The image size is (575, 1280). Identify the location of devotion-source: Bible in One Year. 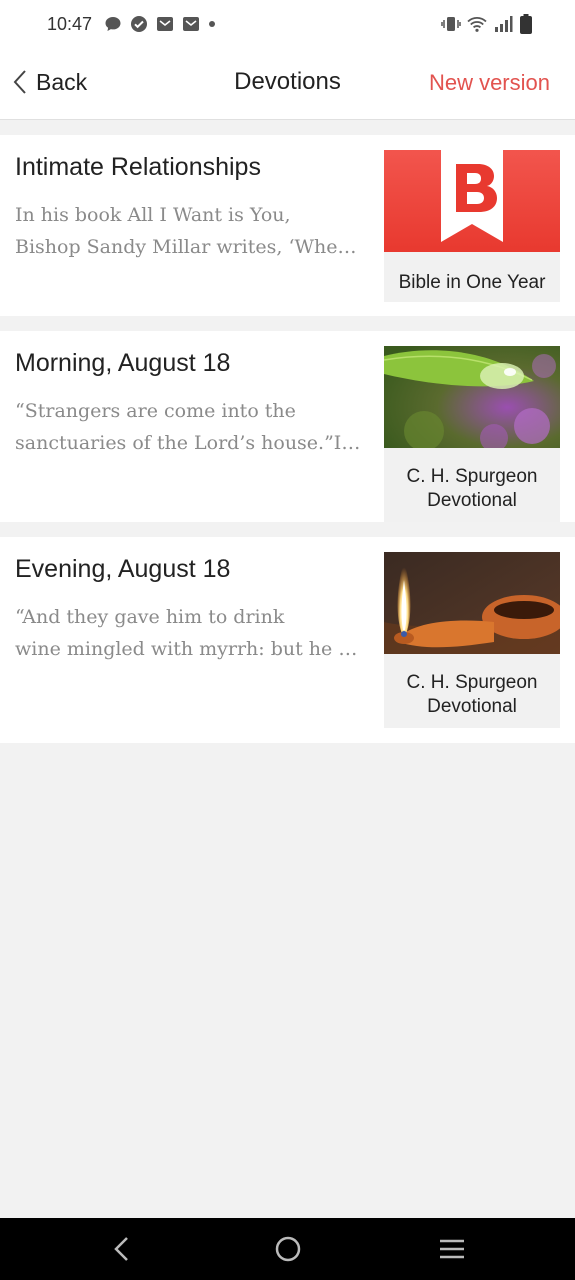
(472, 277).